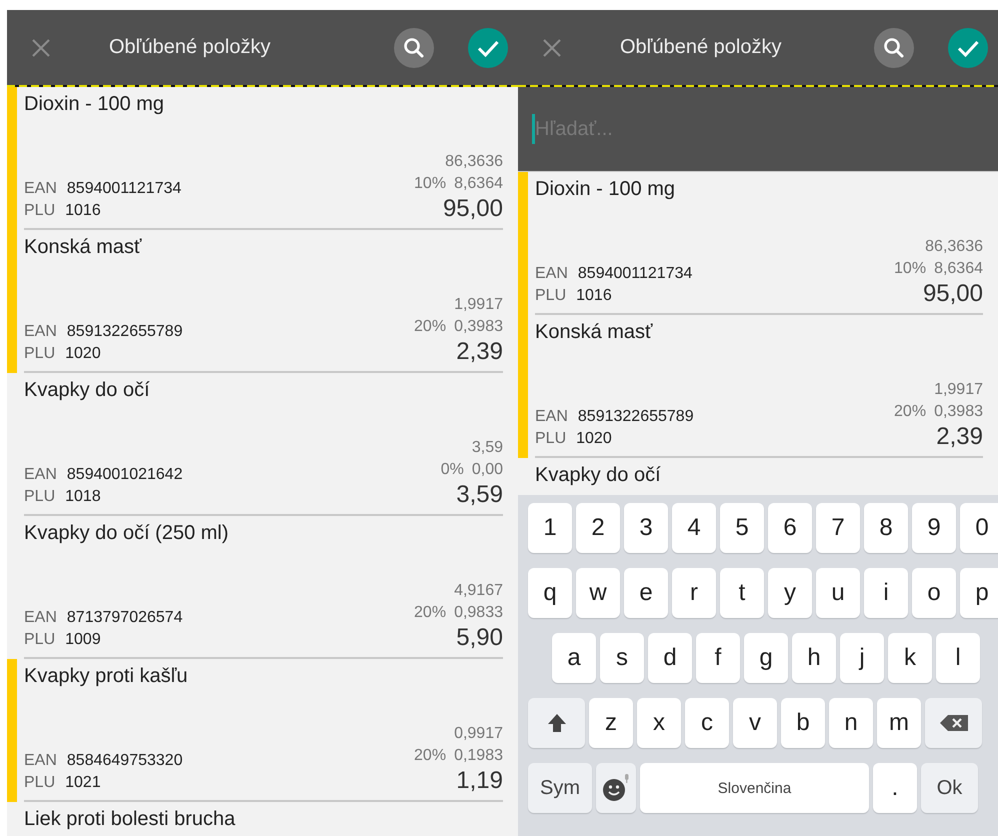 This screenshot has width=998, height=836. Describe the element at coordinates (862, 658) in the screenshot. I see `key-button: j` at that location.